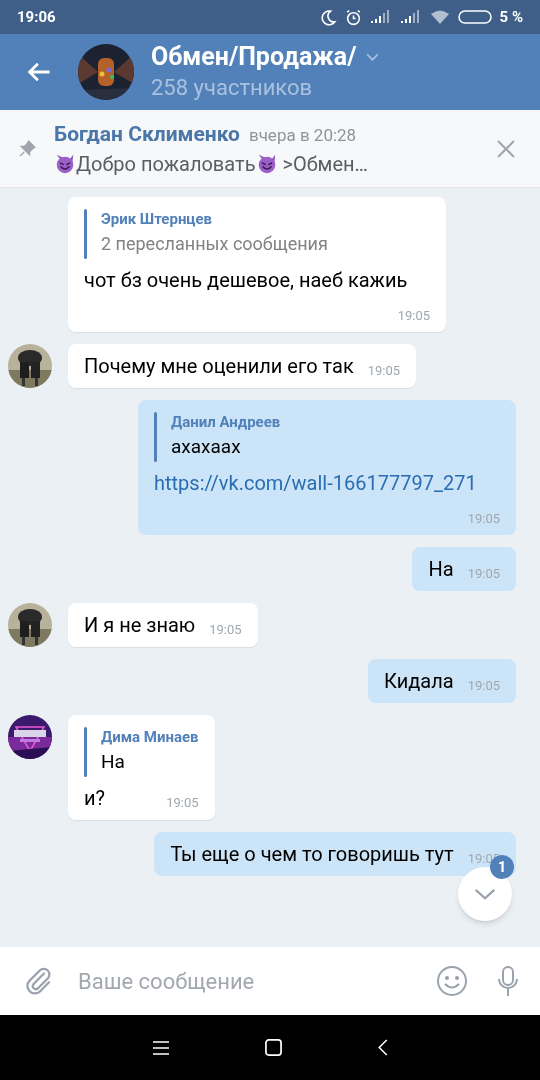  What do you see at coordinates (214, 244) in the screenshot?
I see `forward-text: 2 пересланных сообщения` at bounding box center [214, 244].